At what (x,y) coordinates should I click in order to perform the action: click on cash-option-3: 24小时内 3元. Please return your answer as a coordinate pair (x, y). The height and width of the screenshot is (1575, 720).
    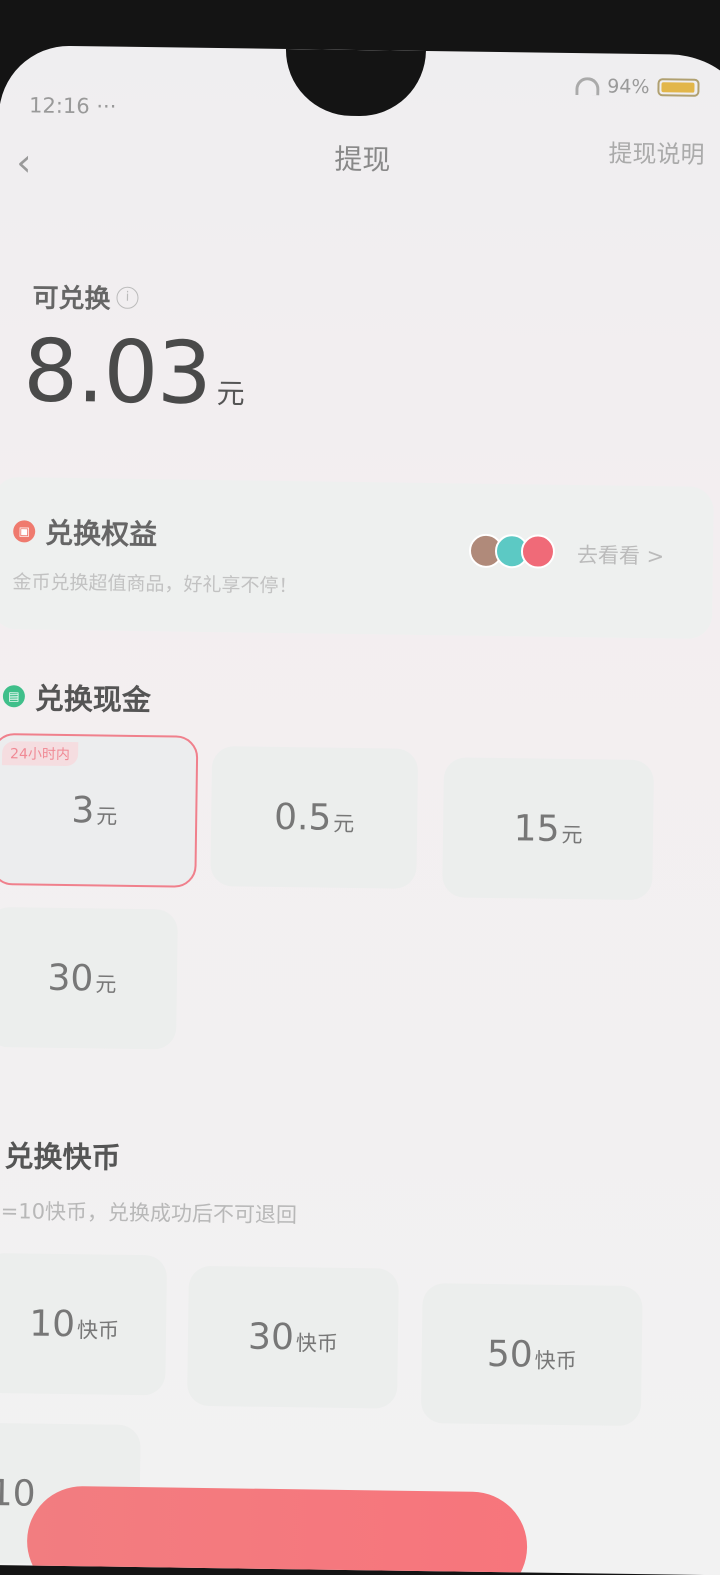
    Looking at the image, I should click on (99, 810).